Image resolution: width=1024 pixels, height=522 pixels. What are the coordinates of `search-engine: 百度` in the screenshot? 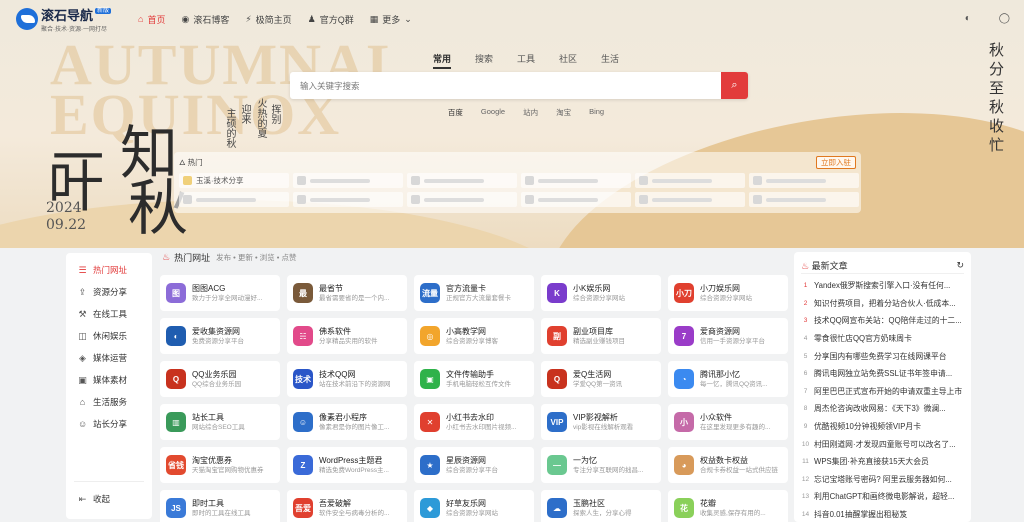 It's located at (455, 112).